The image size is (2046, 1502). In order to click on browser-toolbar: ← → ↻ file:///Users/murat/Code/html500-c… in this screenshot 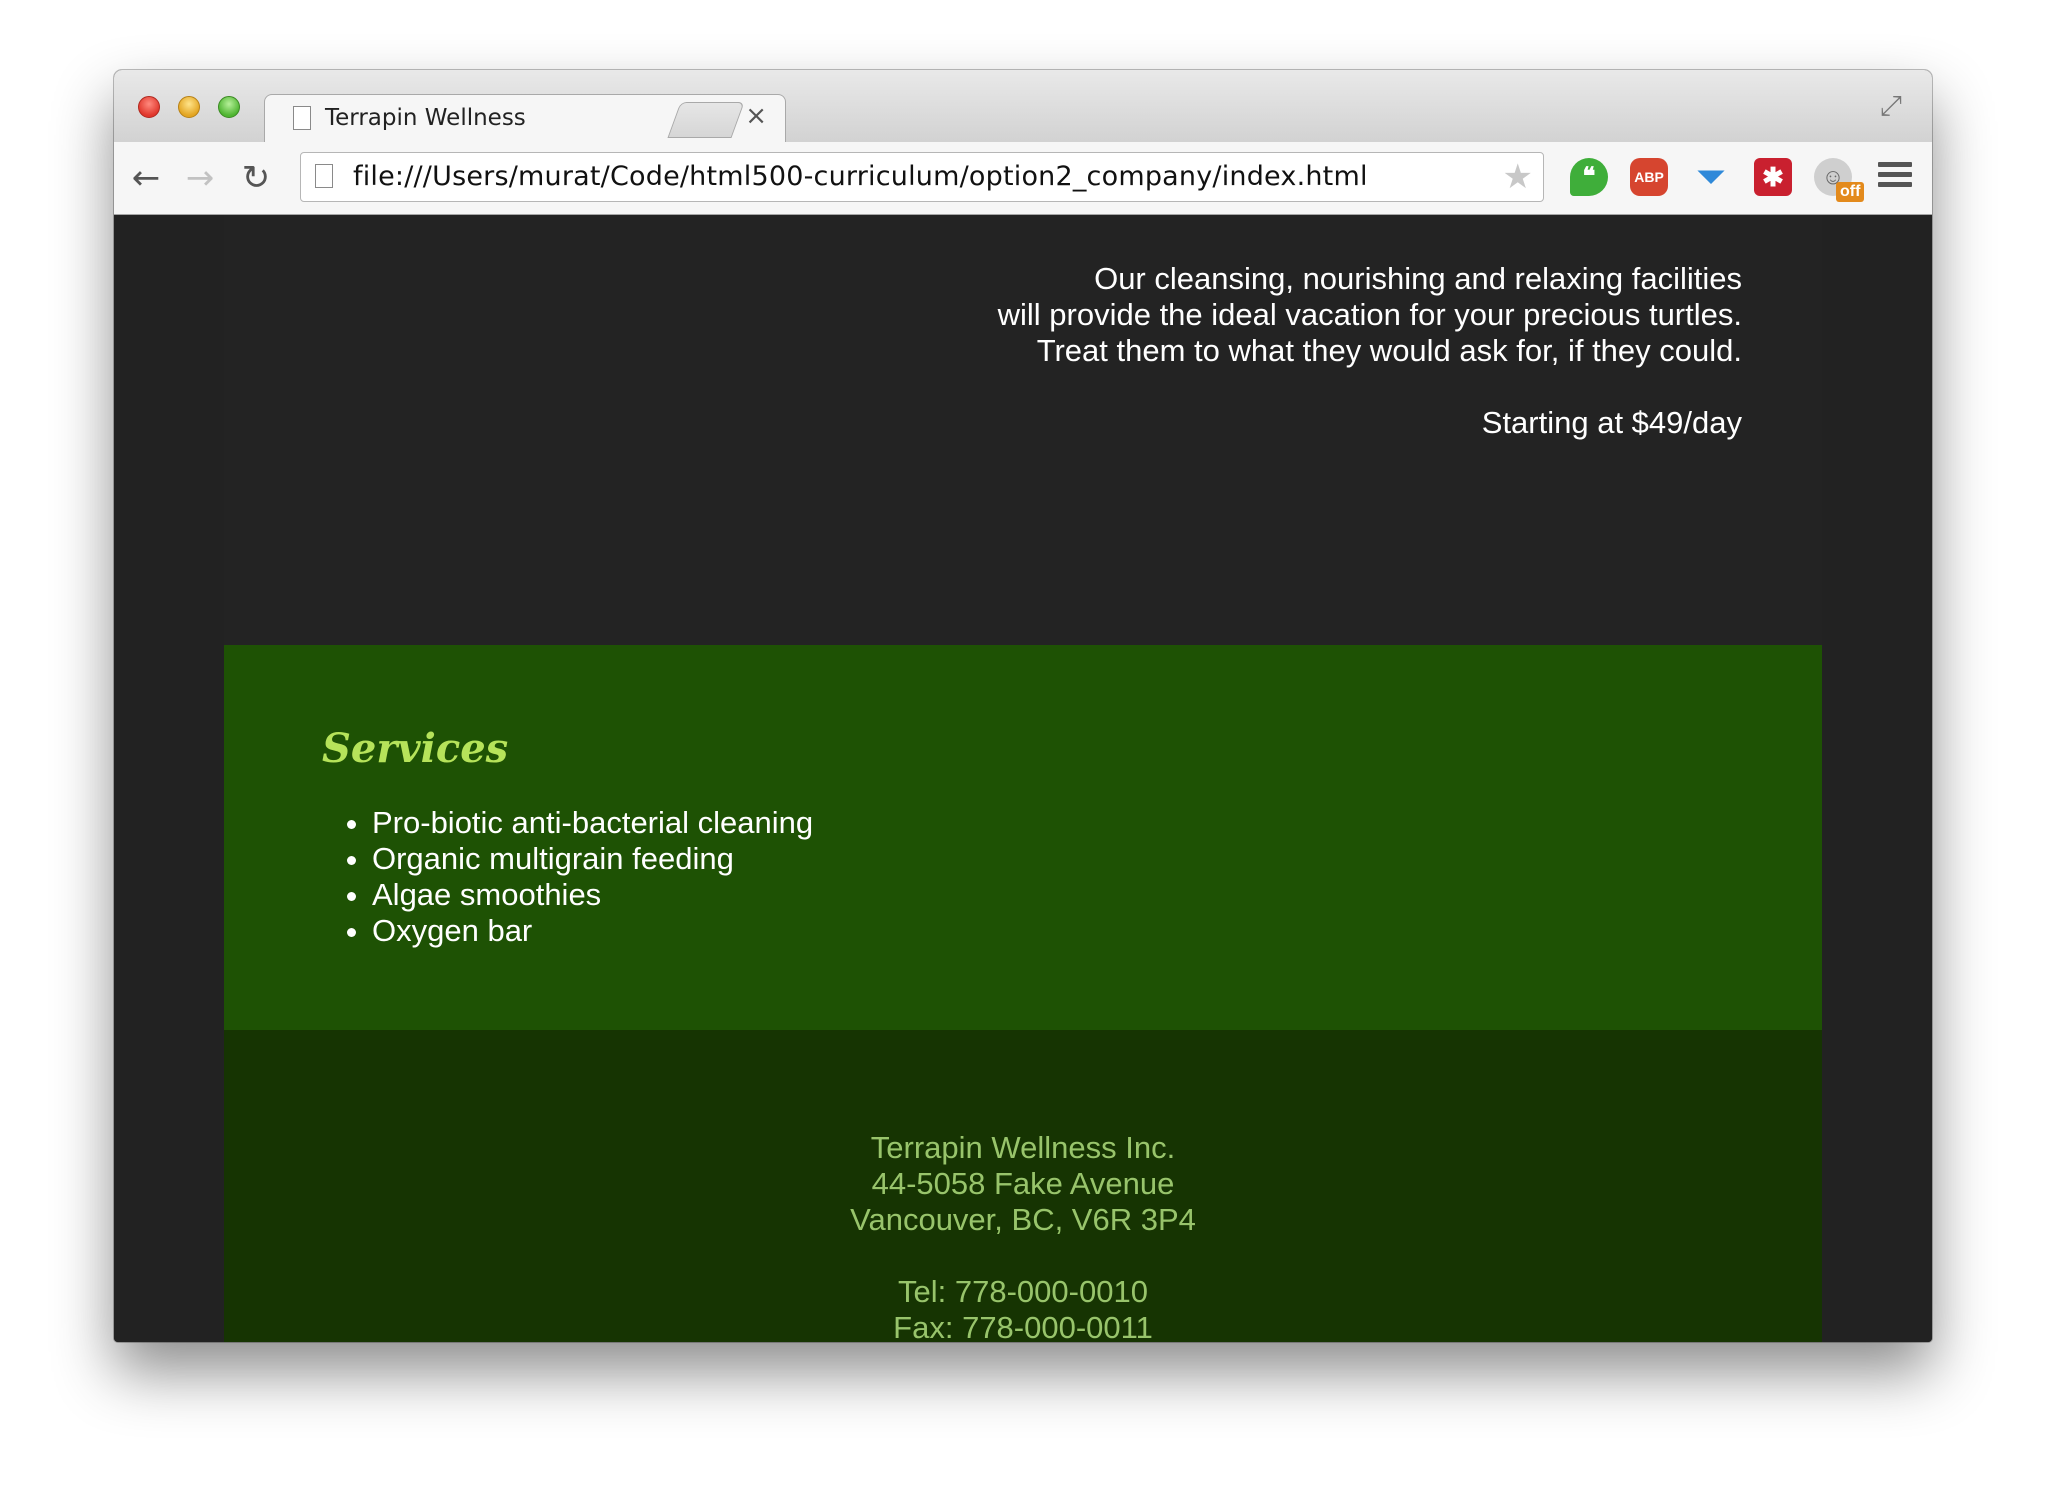, I will do `click(1023, 178)`.